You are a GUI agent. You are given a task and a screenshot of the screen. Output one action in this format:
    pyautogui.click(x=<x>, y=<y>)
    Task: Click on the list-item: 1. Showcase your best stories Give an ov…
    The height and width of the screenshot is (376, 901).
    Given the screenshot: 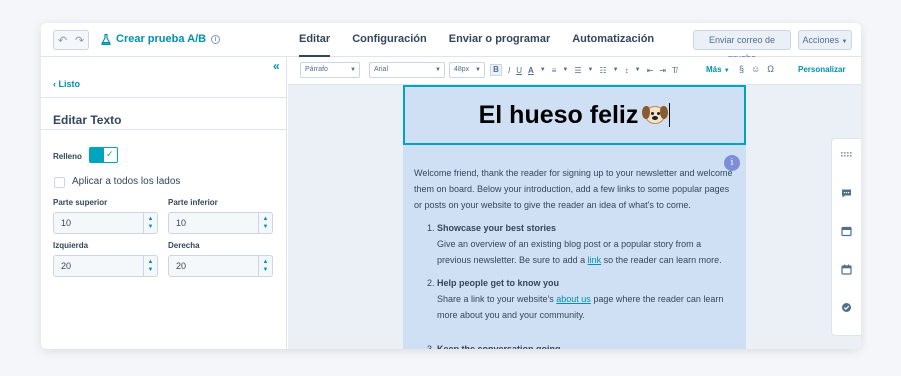 What is the action you would take?
    pyautogui.click(x=579, y=244)
    